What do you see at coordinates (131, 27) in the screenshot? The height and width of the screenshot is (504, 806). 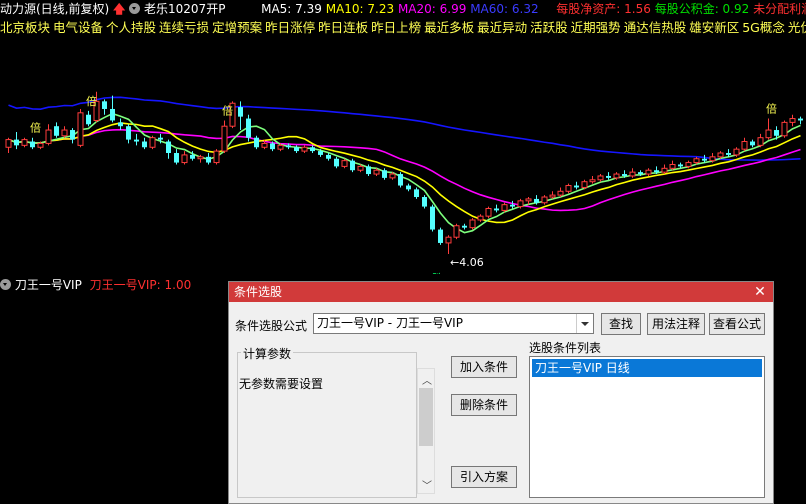 I see `sector-tag: 个人持股` at bounding box center [131, 27].